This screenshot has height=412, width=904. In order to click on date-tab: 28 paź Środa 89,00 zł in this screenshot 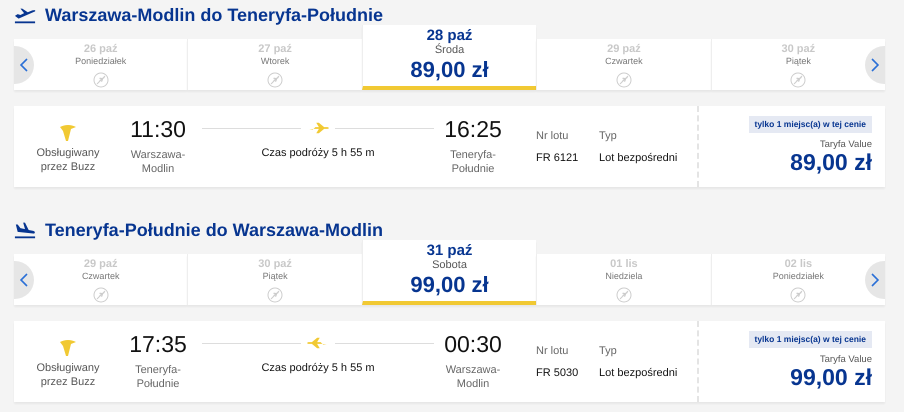, I will do `click(449, 57)`.